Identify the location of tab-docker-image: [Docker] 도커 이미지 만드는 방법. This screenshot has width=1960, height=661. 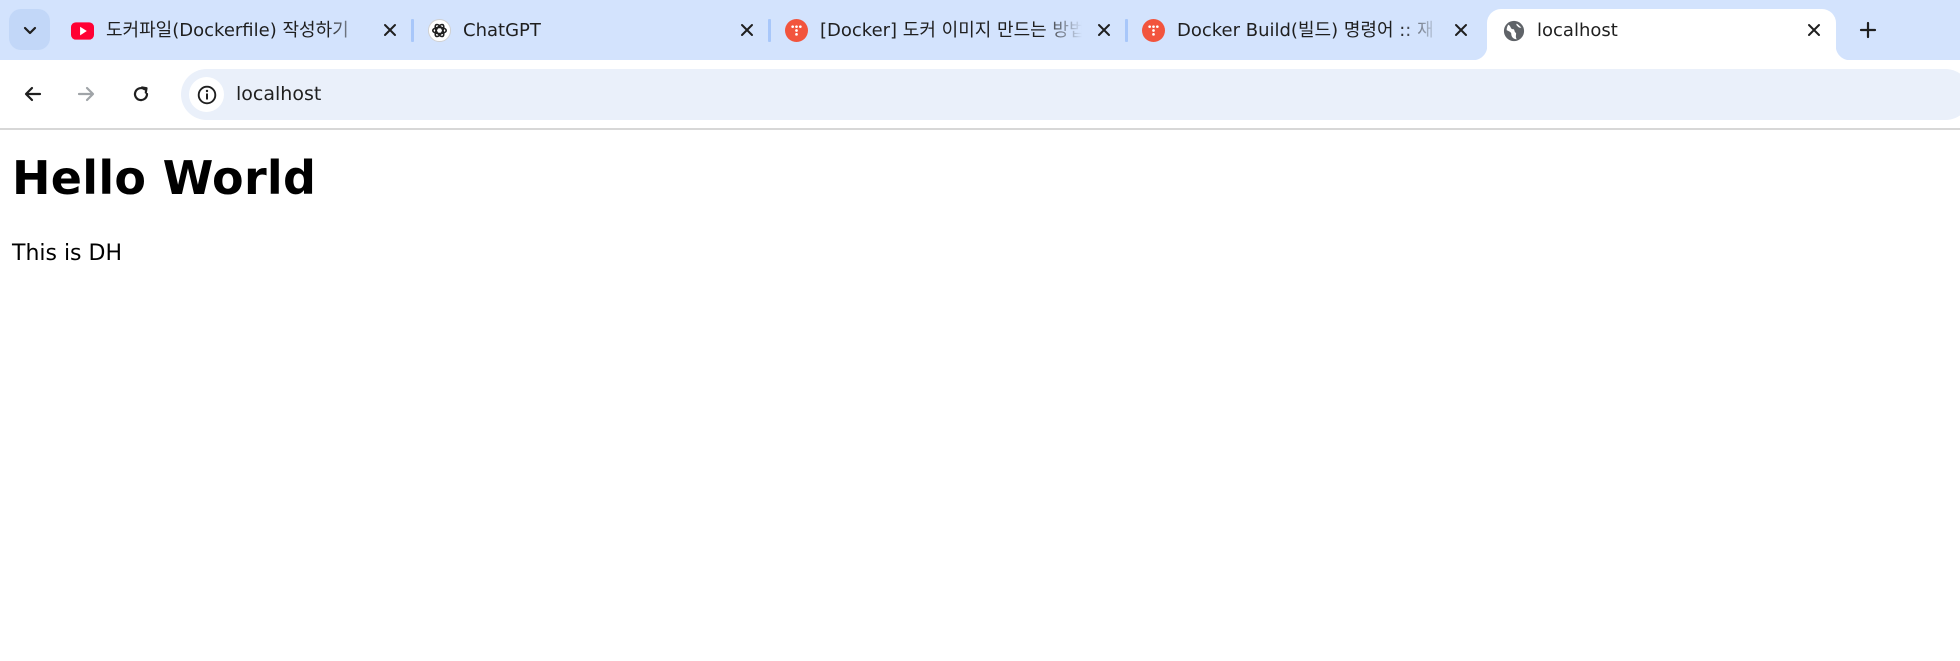
(948, 30).